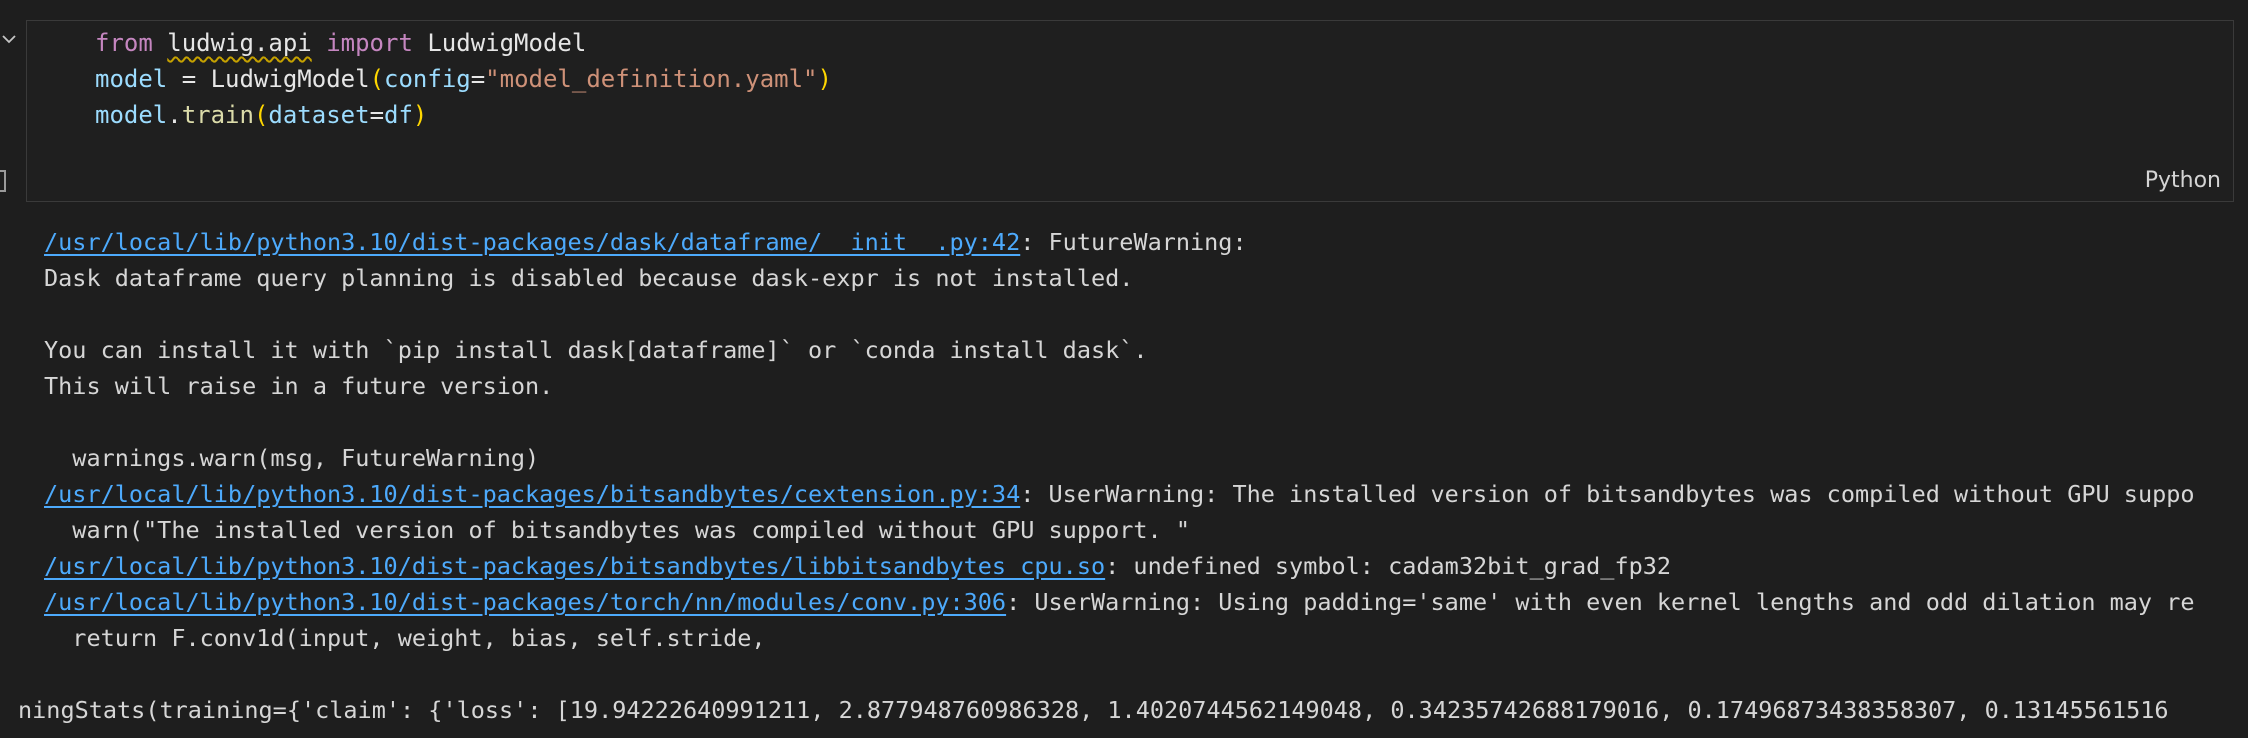  What do you see at coordinates (217, 115) in the screenshot?
I see `code-token: train` at bounding box center [217, 115].